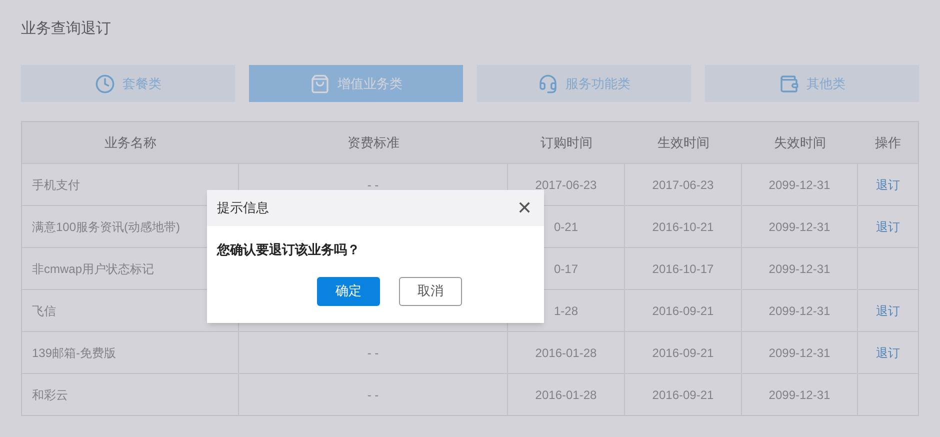 The width and height of the screenshot is (940, 437). I want to click on table-cell-text: 手机支付, so click(56, 185).